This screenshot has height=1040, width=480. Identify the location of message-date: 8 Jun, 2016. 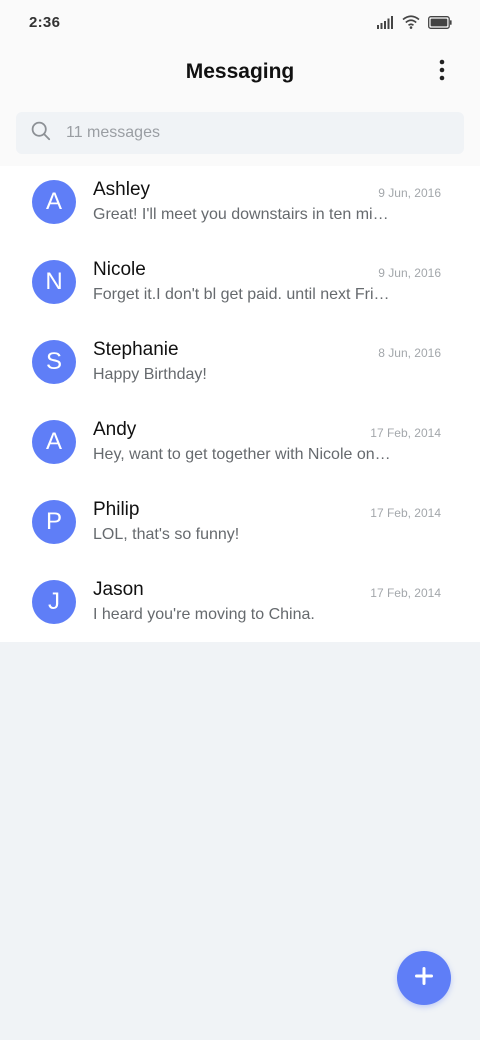
(409, 353).